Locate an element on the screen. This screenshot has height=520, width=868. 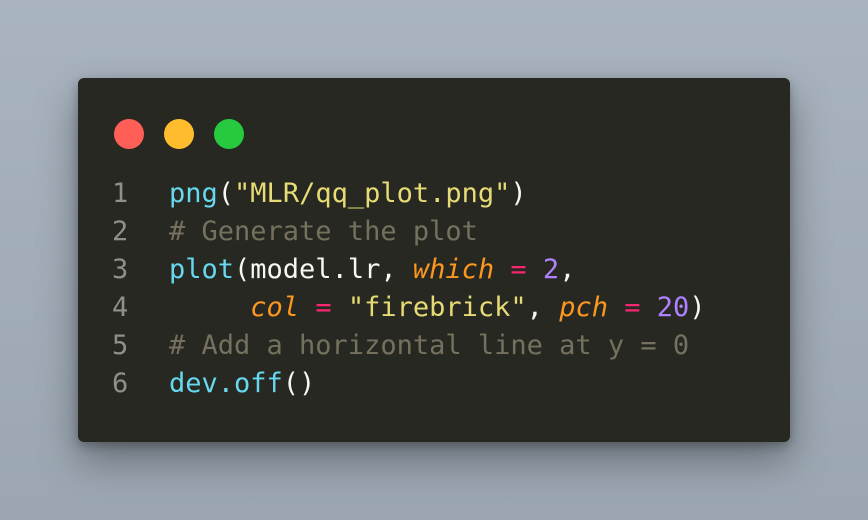
code-token: () is located at coordinates (299, 383).